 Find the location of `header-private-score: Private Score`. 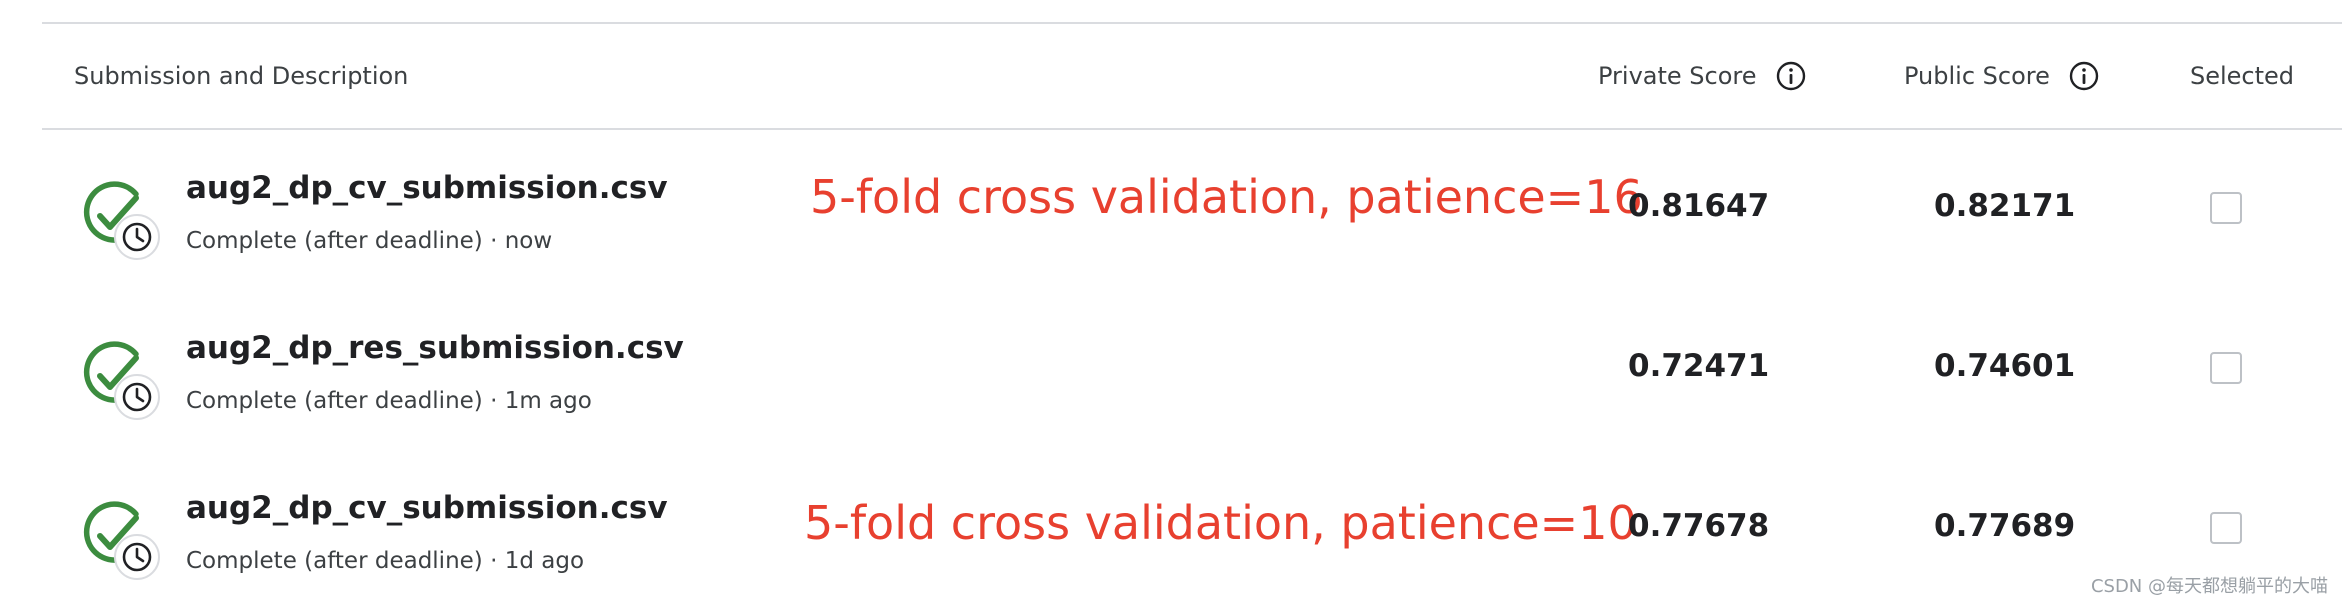

header-private-score: Private Score is located at coordinates (1702, 76).